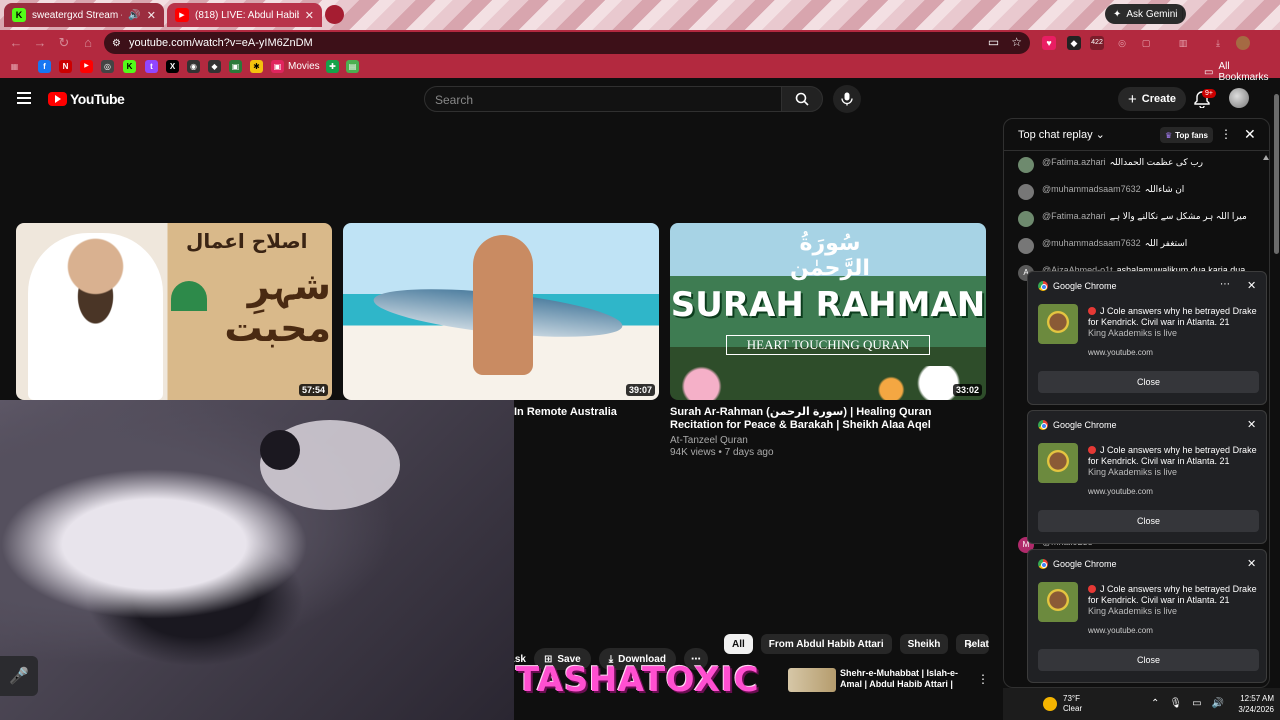 This screenshot has width=1280, height=720. What do you see at coordinates (193, 66) in the screenshot?
I see `extension-icon: ◉` at bounding box center [193, 66].